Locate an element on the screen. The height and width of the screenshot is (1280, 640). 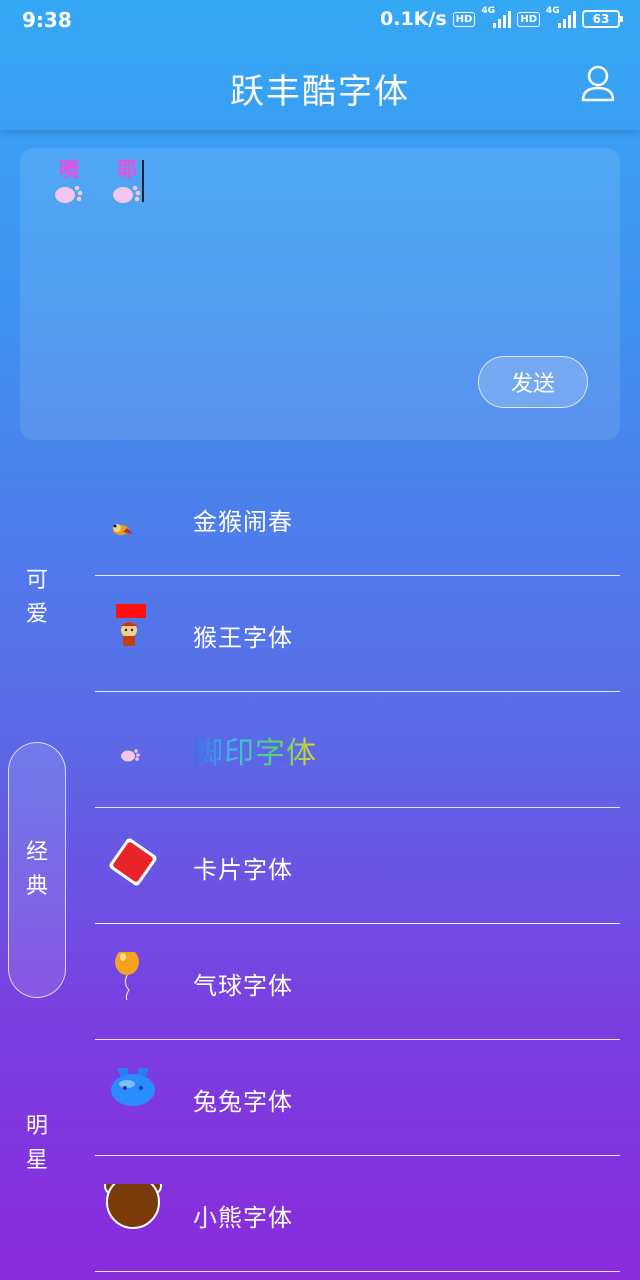
battery-icon: 63 is located at coordinates (602, 19).